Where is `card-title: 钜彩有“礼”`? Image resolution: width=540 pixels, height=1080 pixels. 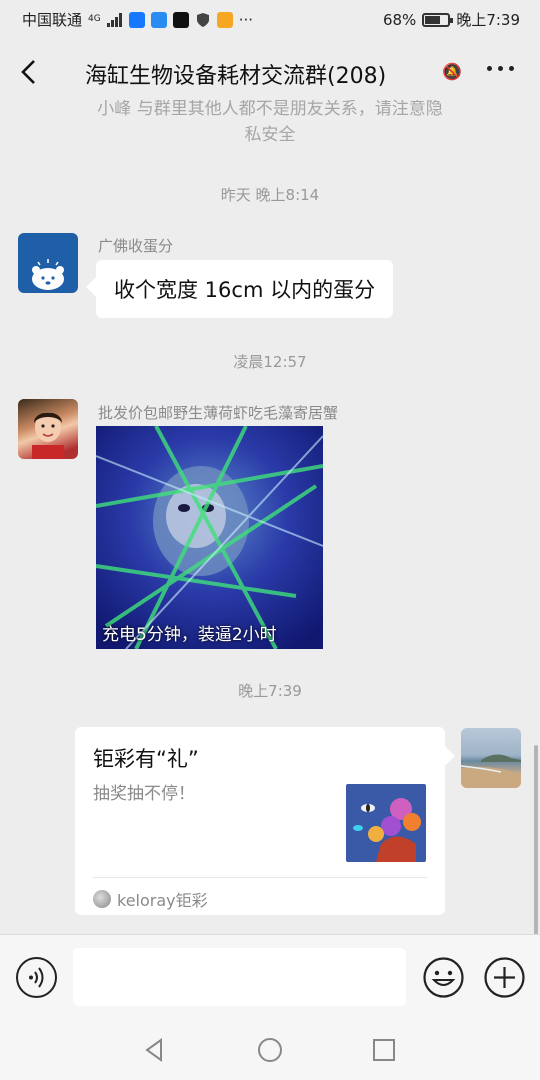
card-title: 钜彩有“礼” is located at coordinates (146, 759).